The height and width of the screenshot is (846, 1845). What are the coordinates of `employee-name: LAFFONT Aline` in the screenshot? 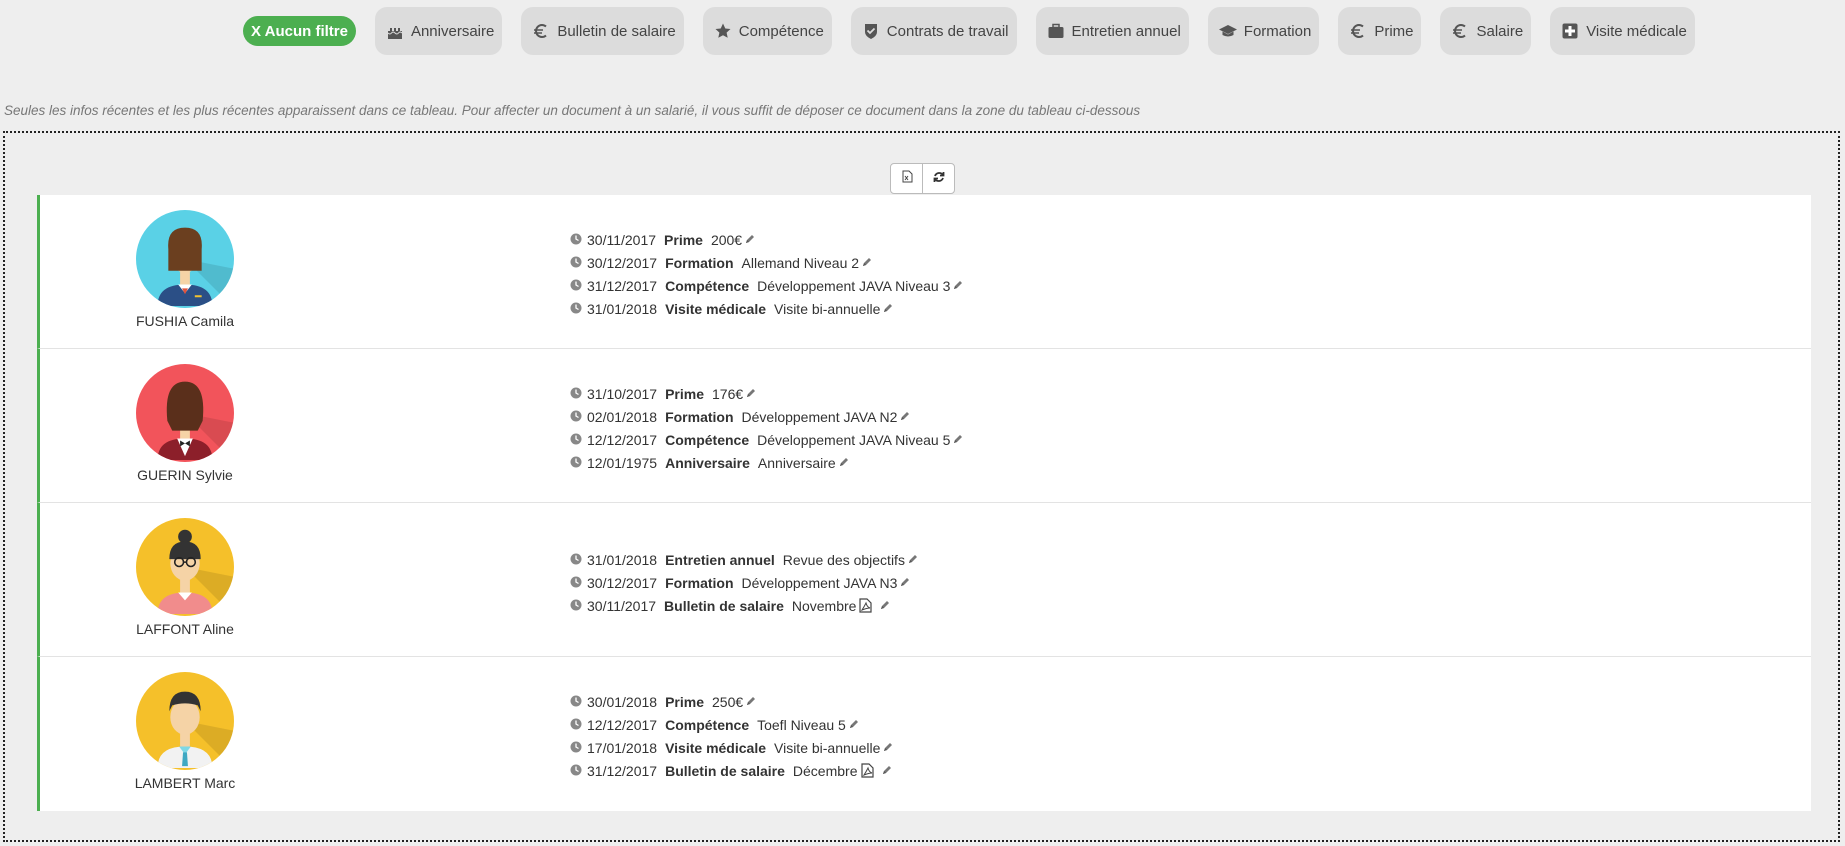 It's located at (185, 629).